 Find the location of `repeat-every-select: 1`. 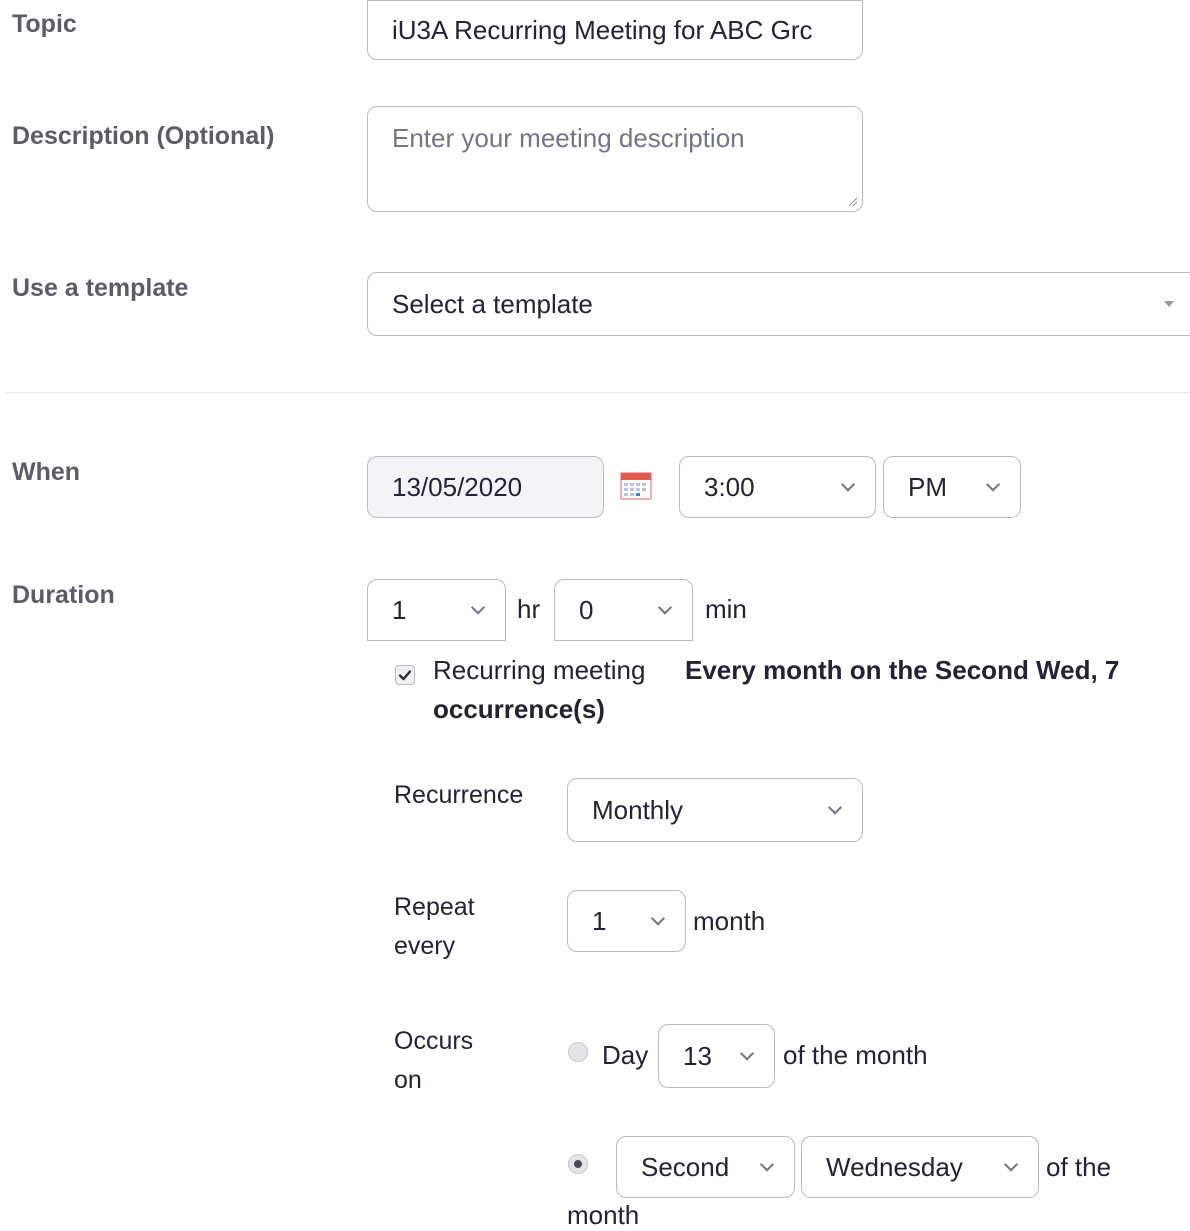

repeat-every-select: 1 is located at coordinates (626, 921).